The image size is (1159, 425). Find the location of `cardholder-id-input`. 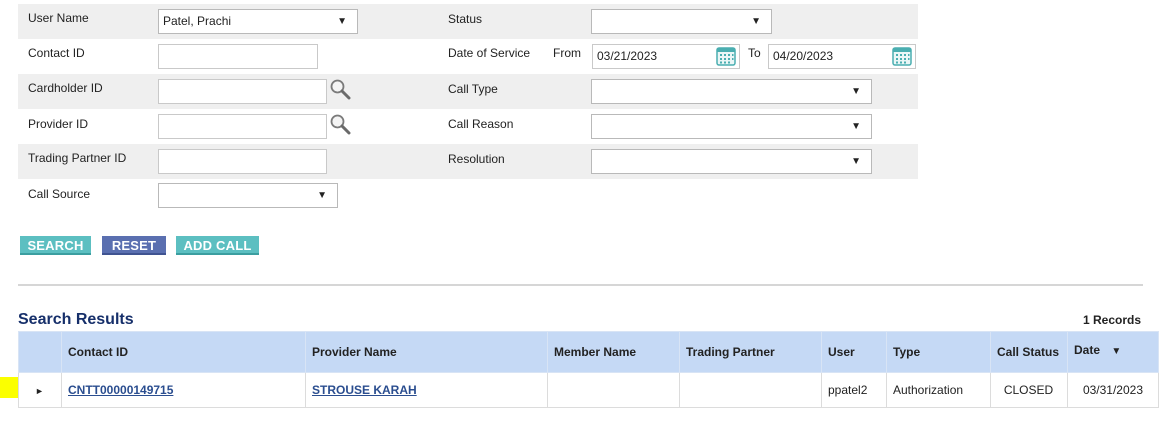

cardholder-id-input is located at coordinates (242, 91).